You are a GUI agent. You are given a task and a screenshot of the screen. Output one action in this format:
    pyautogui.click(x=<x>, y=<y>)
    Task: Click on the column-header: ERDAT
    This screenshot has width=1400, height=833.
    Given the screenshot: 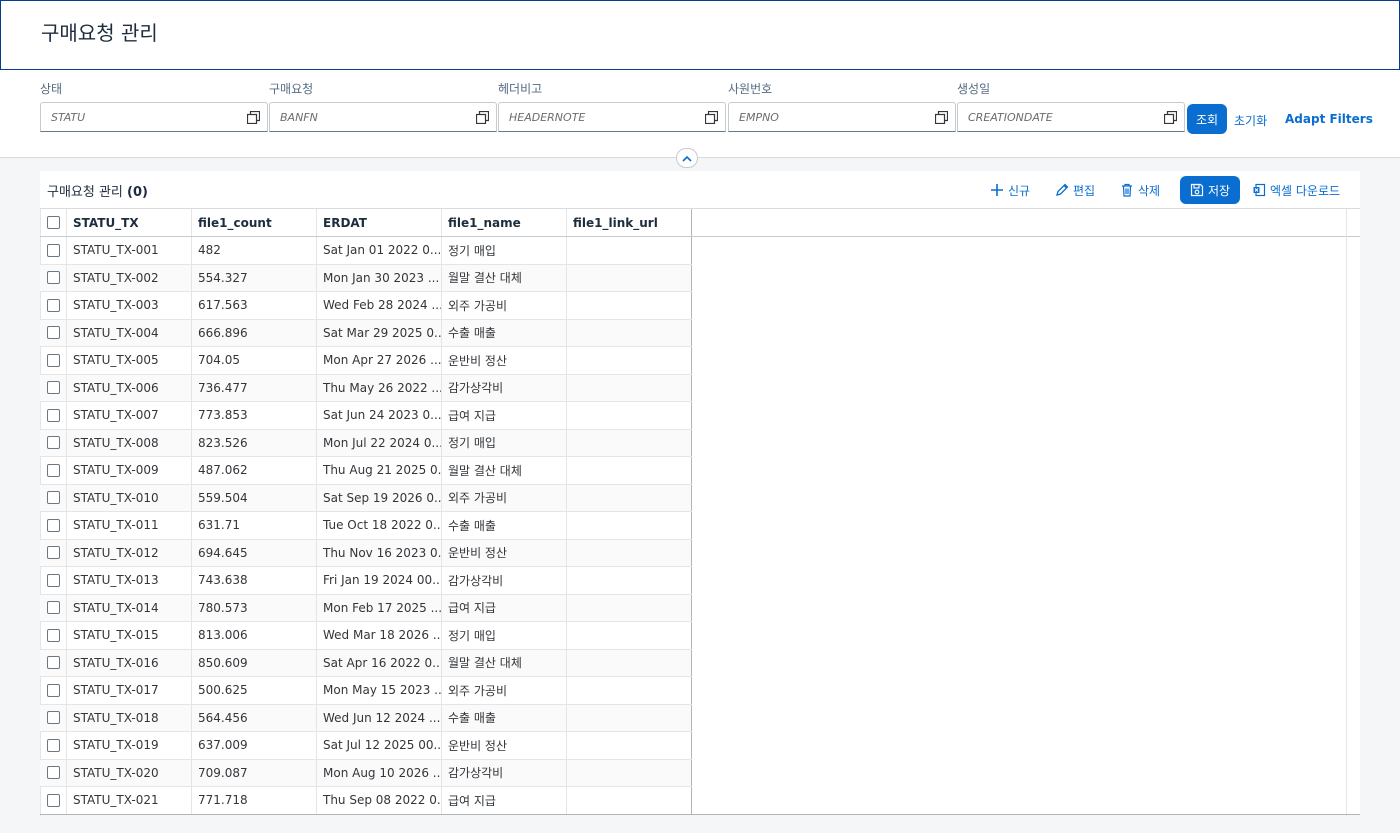 What is the action you would take?
    pyautogui.click(x=379, y=222)
    